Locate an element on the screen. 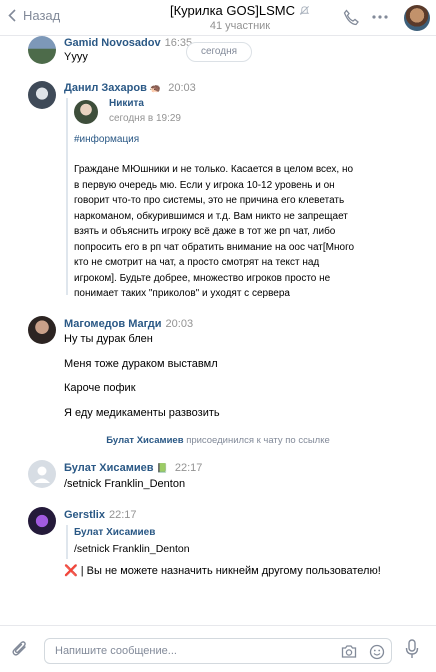 The height and width of the screenshot is (672, 436). author-emoji: 🦔 is located at coordinates (155, 88).